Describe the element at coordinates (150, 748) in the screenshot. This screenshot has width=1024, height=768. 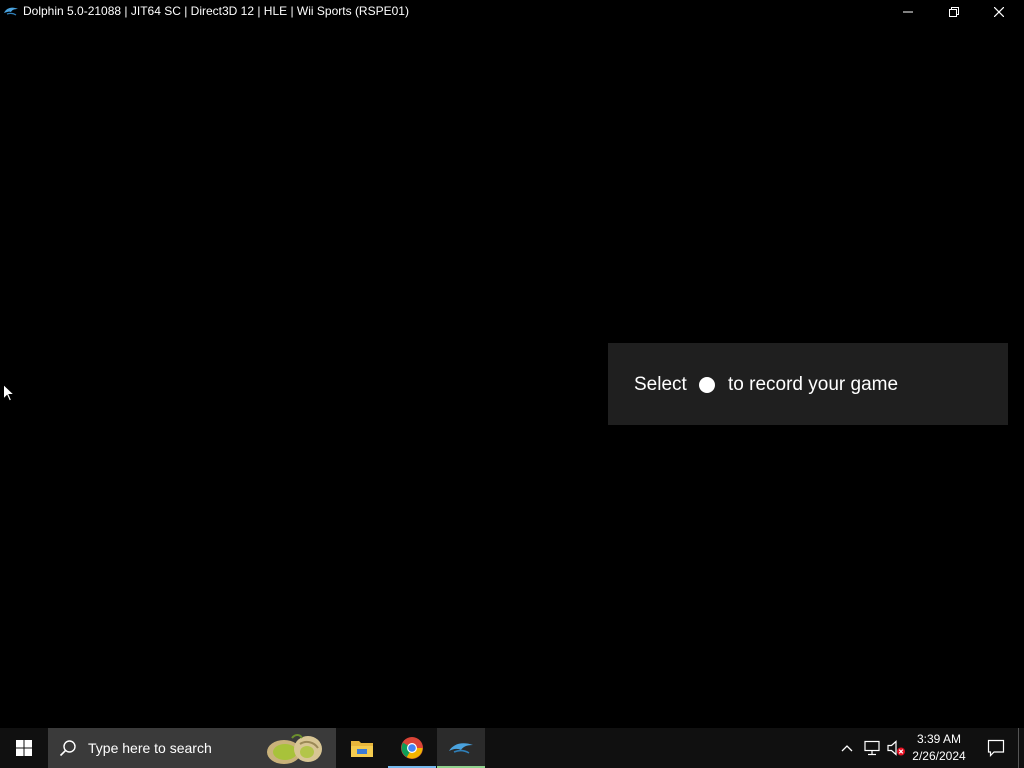
I see `search-placeholder: Type here to search` at that location.